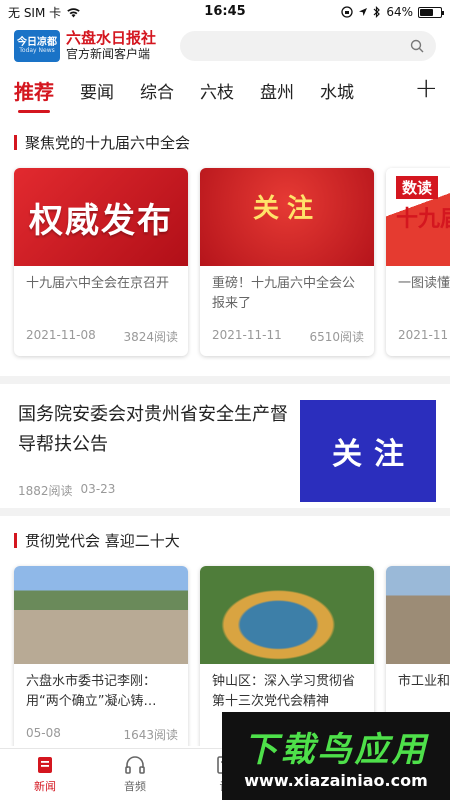  I want to click on tab-general: 综合, so click(157, 90).